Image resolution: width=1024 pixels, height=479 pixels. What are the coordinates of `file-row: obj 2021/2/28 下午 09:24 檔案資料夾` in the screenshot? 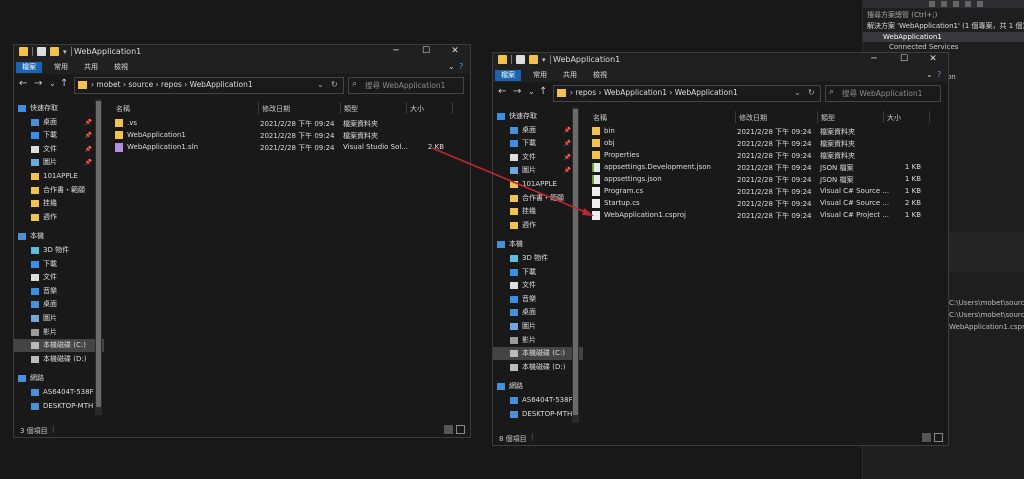 It's located at (760, 143).